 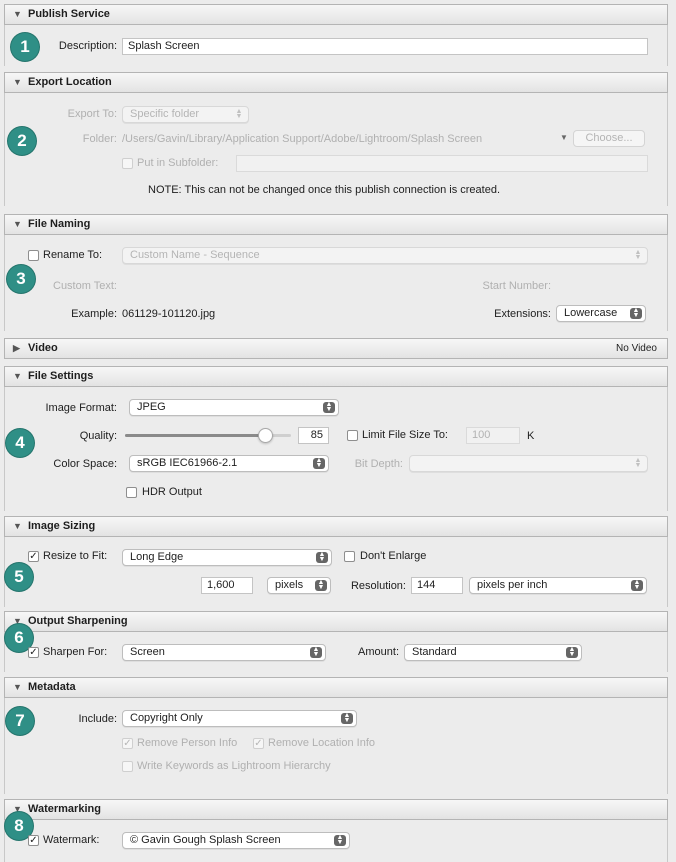 I want to click on section-title: File Naming, so click(x=59, y=224).